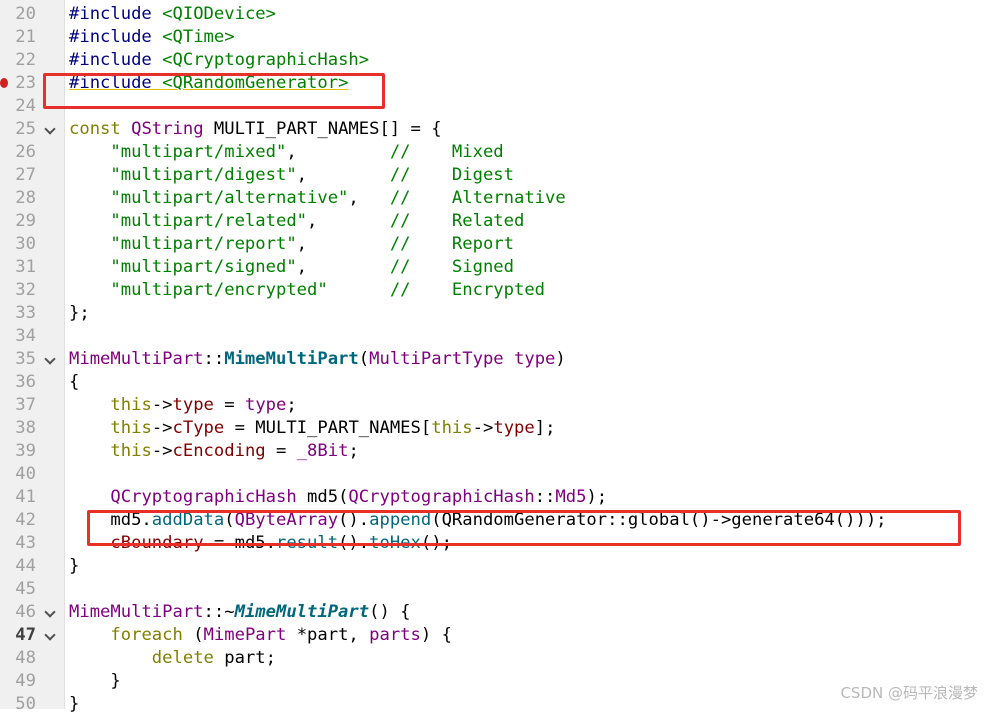 Image resolution: width=984 pixels, height=716 pixels. What do you see at coordinates (291, 267) in the screenshot?
I see `code-text: "multipart/signed", // Signed` at bounding box center [291, 267].